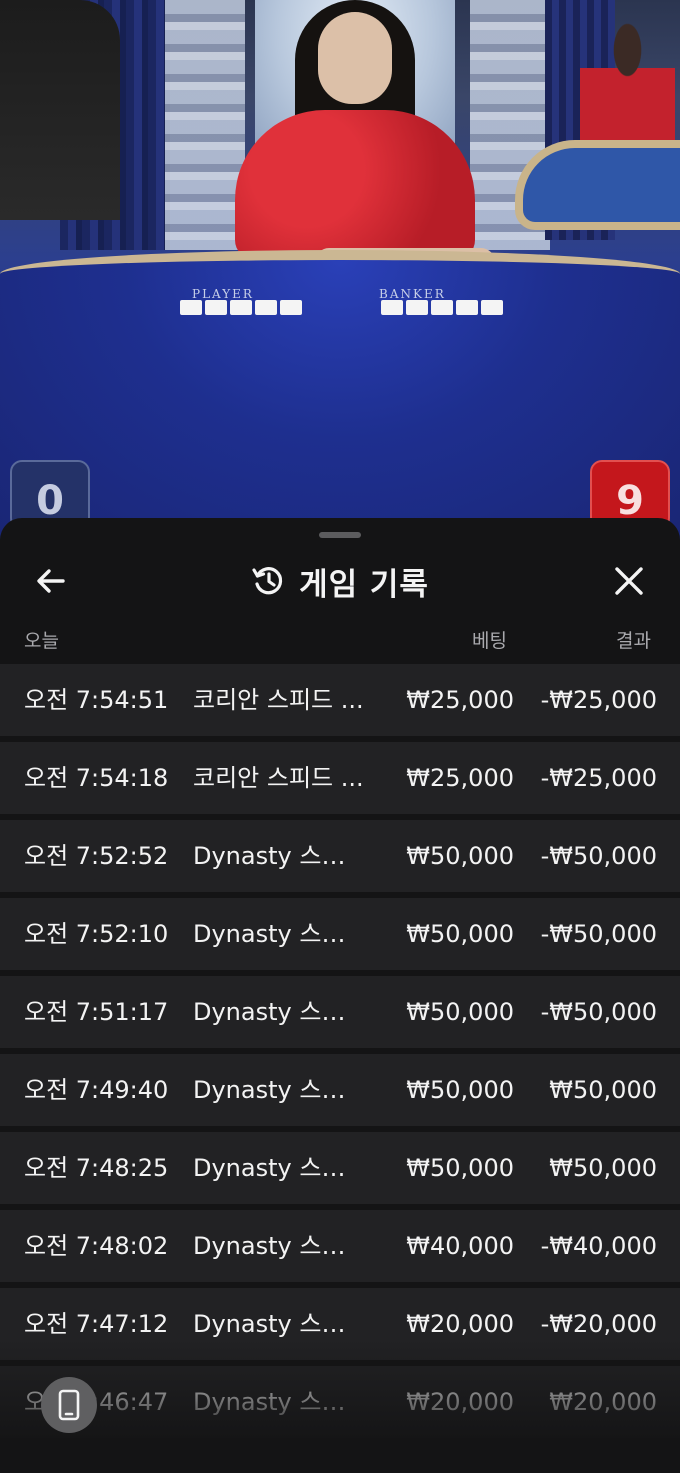 The width and height of the screenshot is (680, 1473). Describe the element at coordinates (603, 1402) in the screenshot. I see `row-result: ₩20,000` at that location.